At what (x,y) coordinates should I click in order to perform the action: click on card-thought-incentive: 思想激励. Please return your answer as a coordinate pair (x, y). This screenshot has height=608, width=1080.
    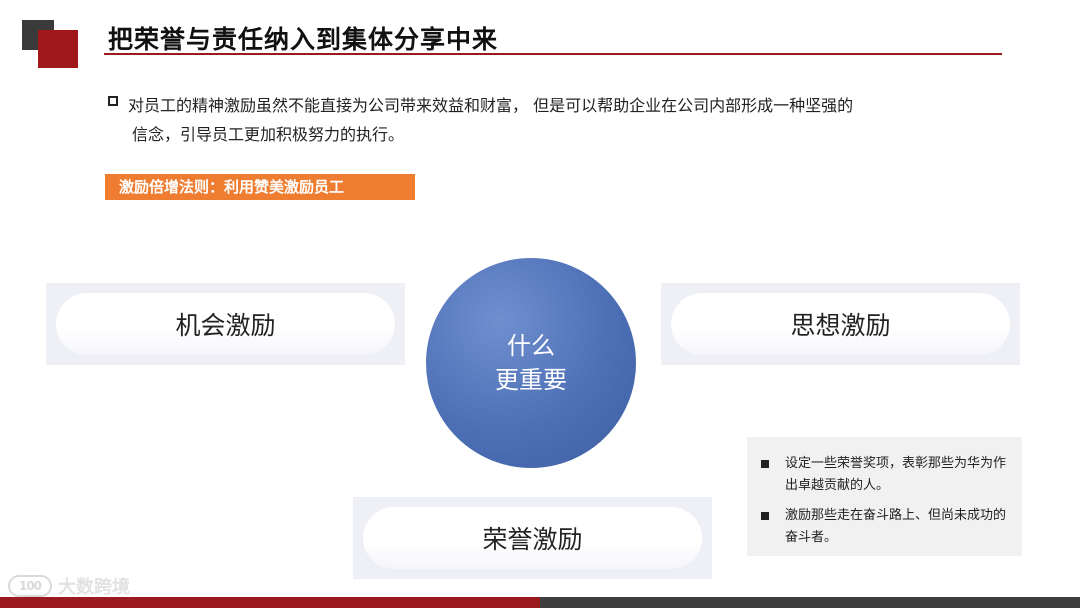
    Looking at the image, I should click on (840, 324).